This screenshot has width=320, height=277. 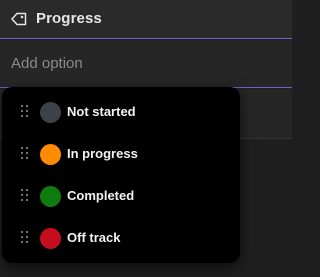 What do you see at coordinates (102, 153) in the screenshot?
I see `menu-item-label: In progress` at bounding box center [102, 153].